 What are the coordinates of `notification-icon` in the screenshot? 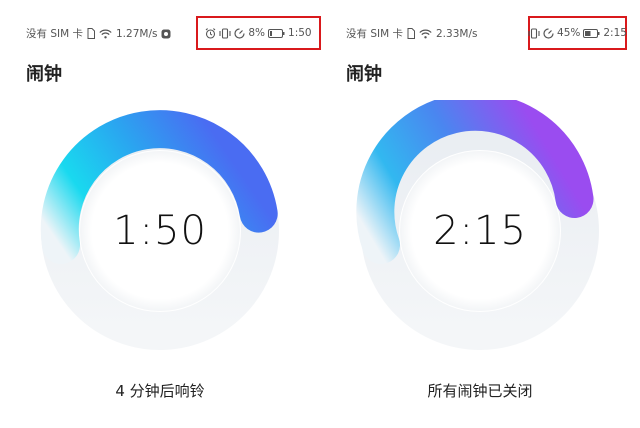 It's located at (166, 34).